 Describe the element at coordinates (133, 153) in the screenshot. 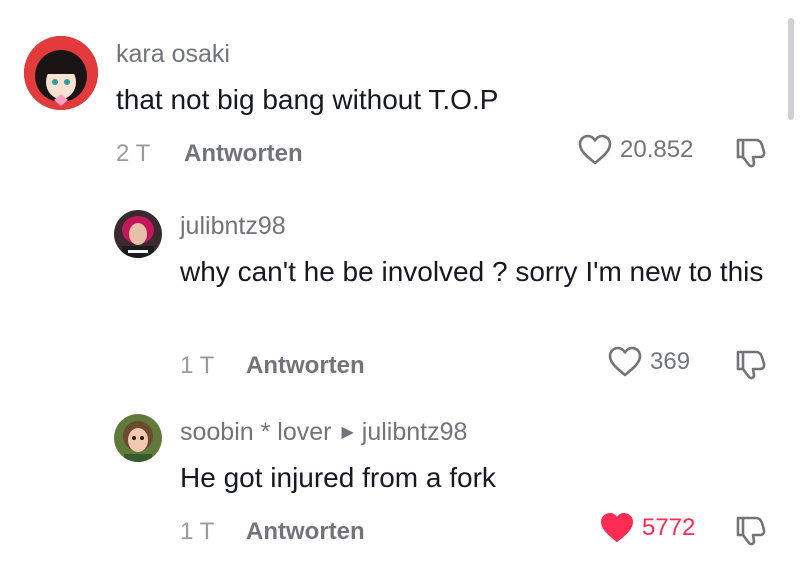

I see `comment-timestamp: 2 T` at that location.